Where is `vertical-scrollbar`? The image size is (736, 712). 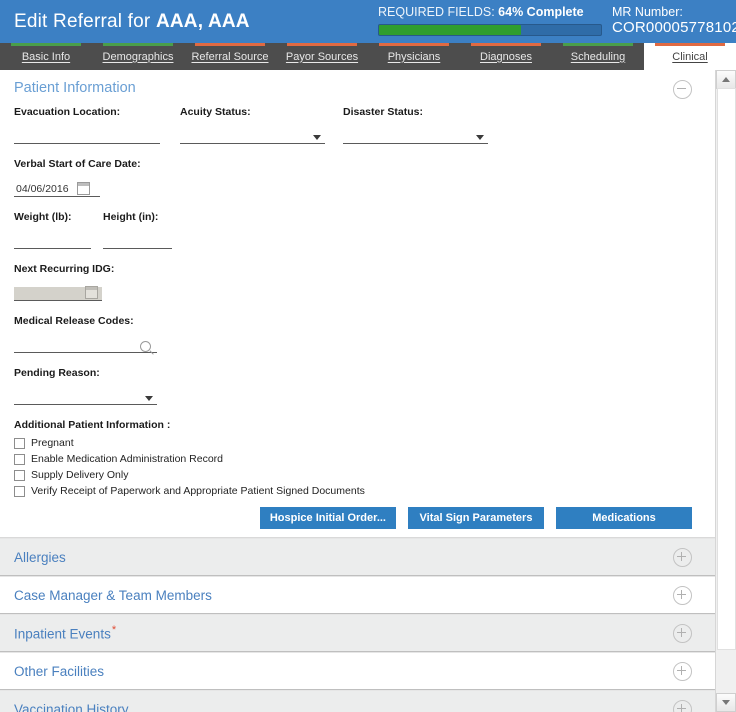 vertical-scrollbar is located at coordinates (725, 391).